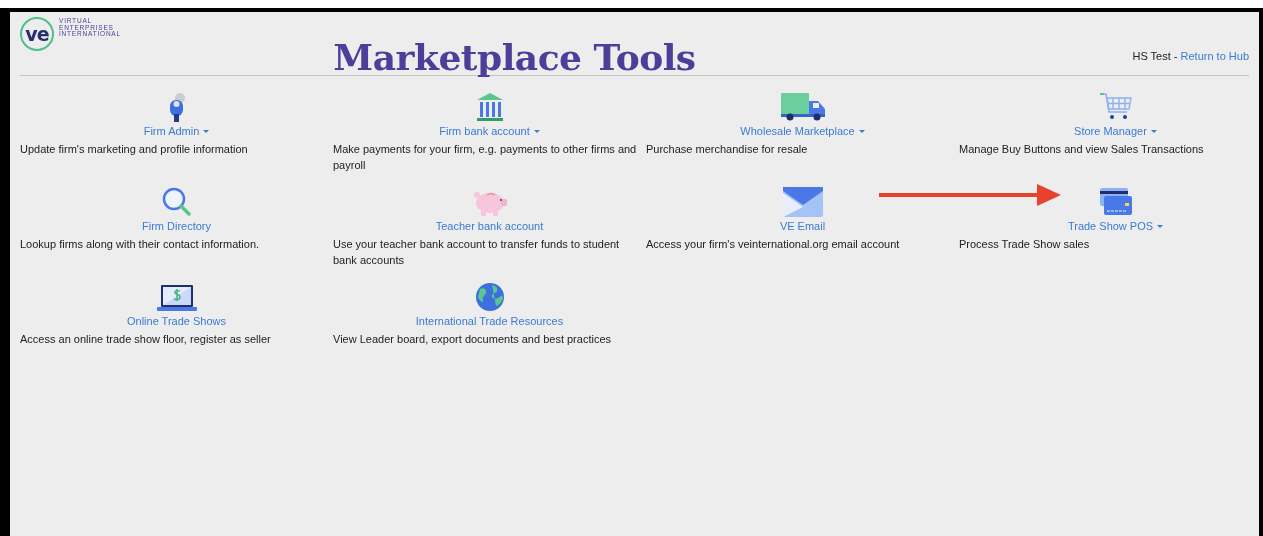 The width and height of the screenshot is (1263, 536). I want to click on tool-description: Make payments for your firm, e.g. payments to other firms and payroll, so click(485, 157).